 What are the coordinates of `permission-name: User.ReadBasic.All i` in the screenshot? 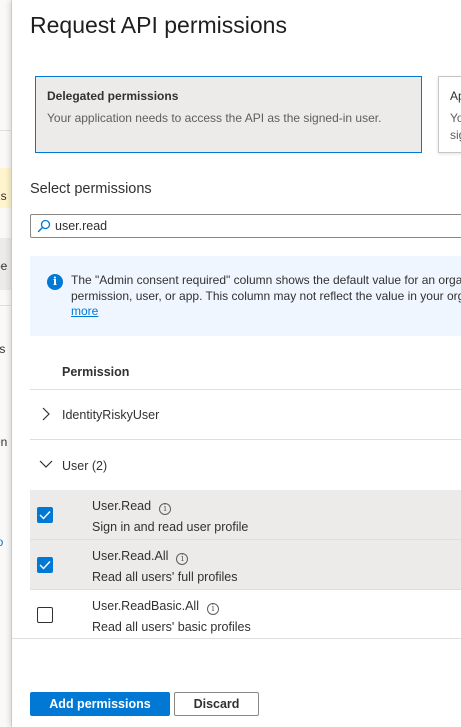 It's located at (155, 607).